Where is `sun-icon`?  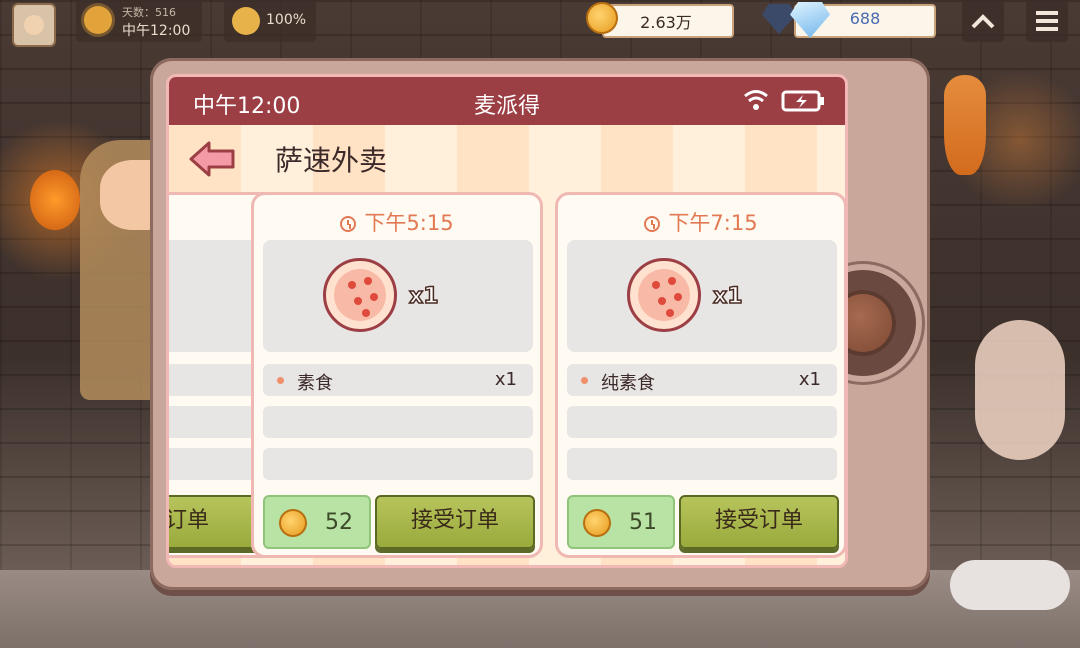
sun-icon is located at coordinates (98, 20).